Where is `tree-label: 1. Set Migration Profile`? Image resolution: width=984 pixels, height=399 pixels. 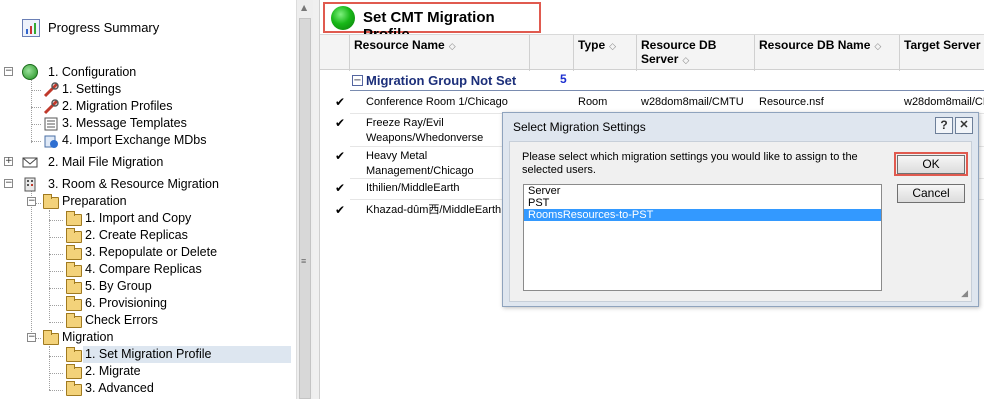
tree-label: 1. Set Migration Profile is located at coordinates (187, 354).